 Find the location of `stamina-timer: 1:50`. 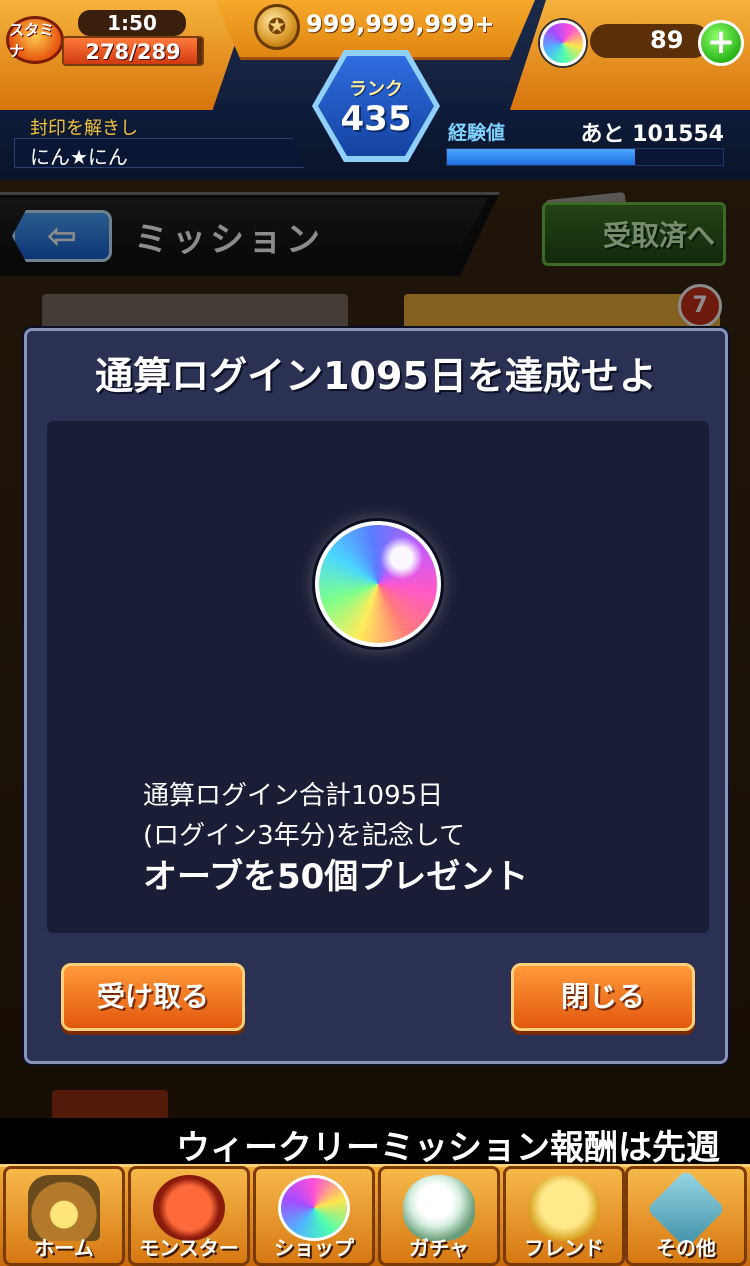

stamina-timer: 1:50 is located at coordinates (132, 23).